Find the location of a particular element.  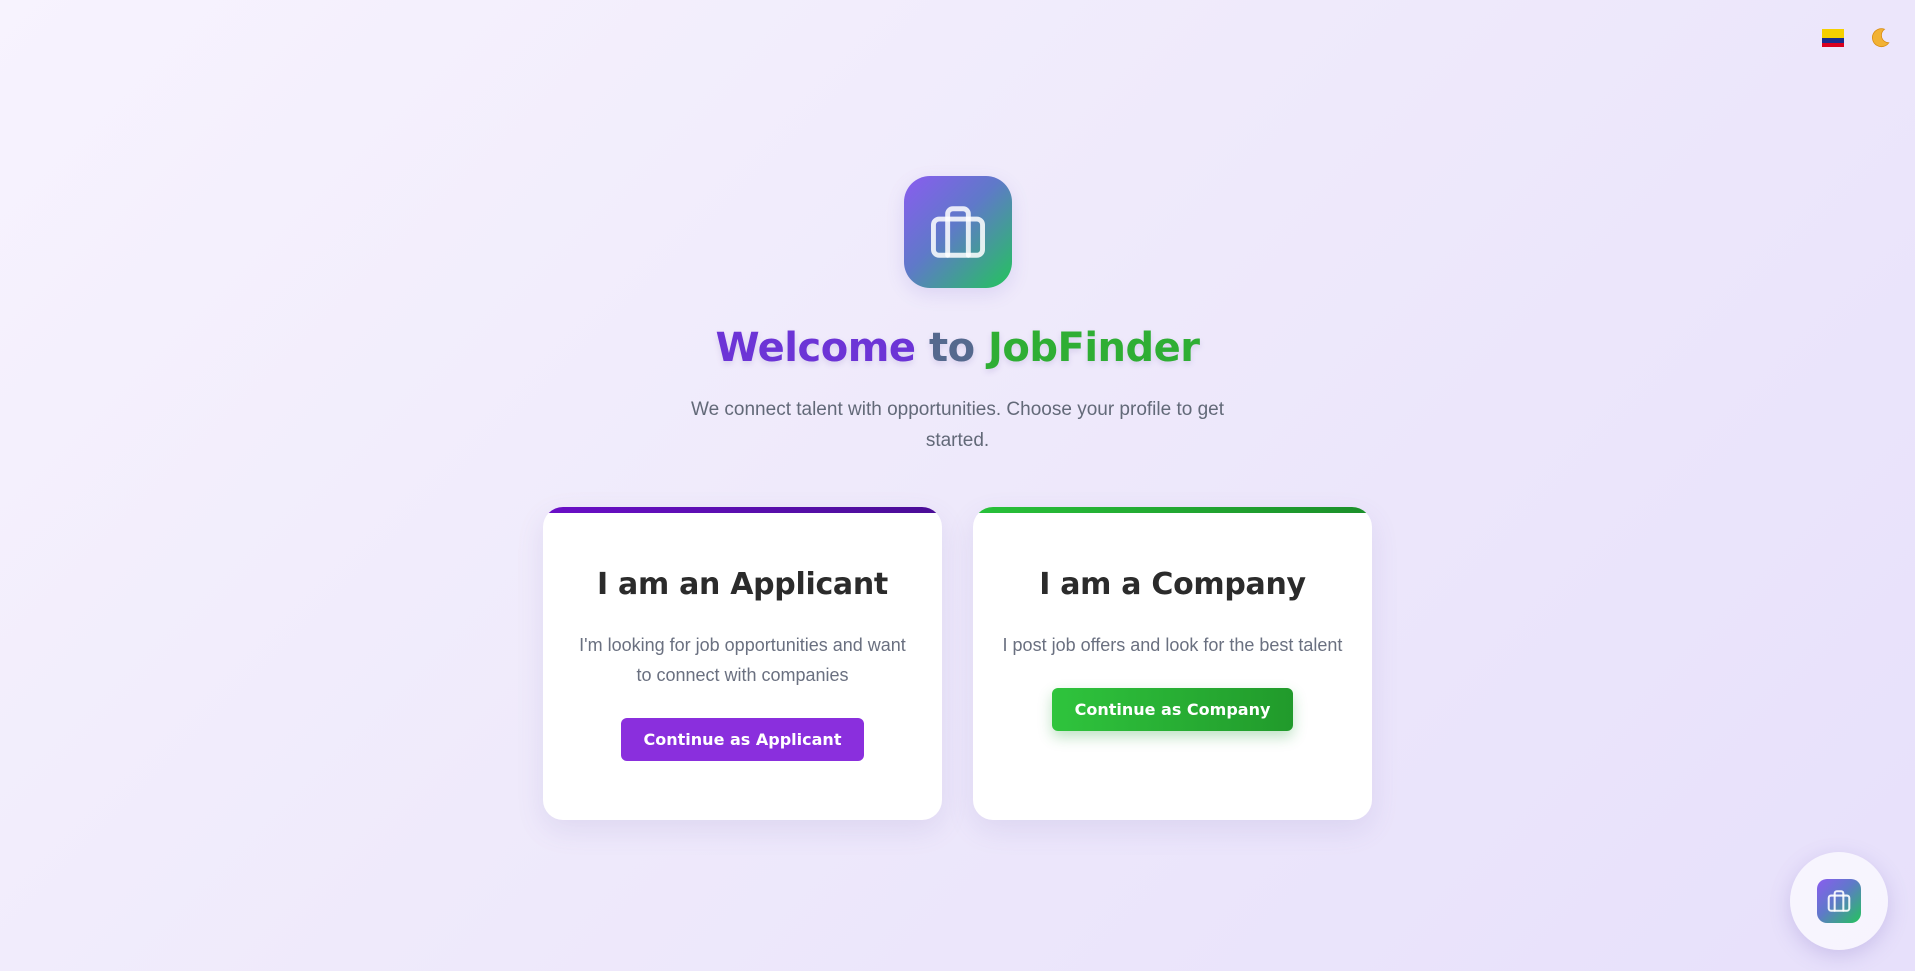

company-card-title: I am a Company is located at coordinates (1172, 584).